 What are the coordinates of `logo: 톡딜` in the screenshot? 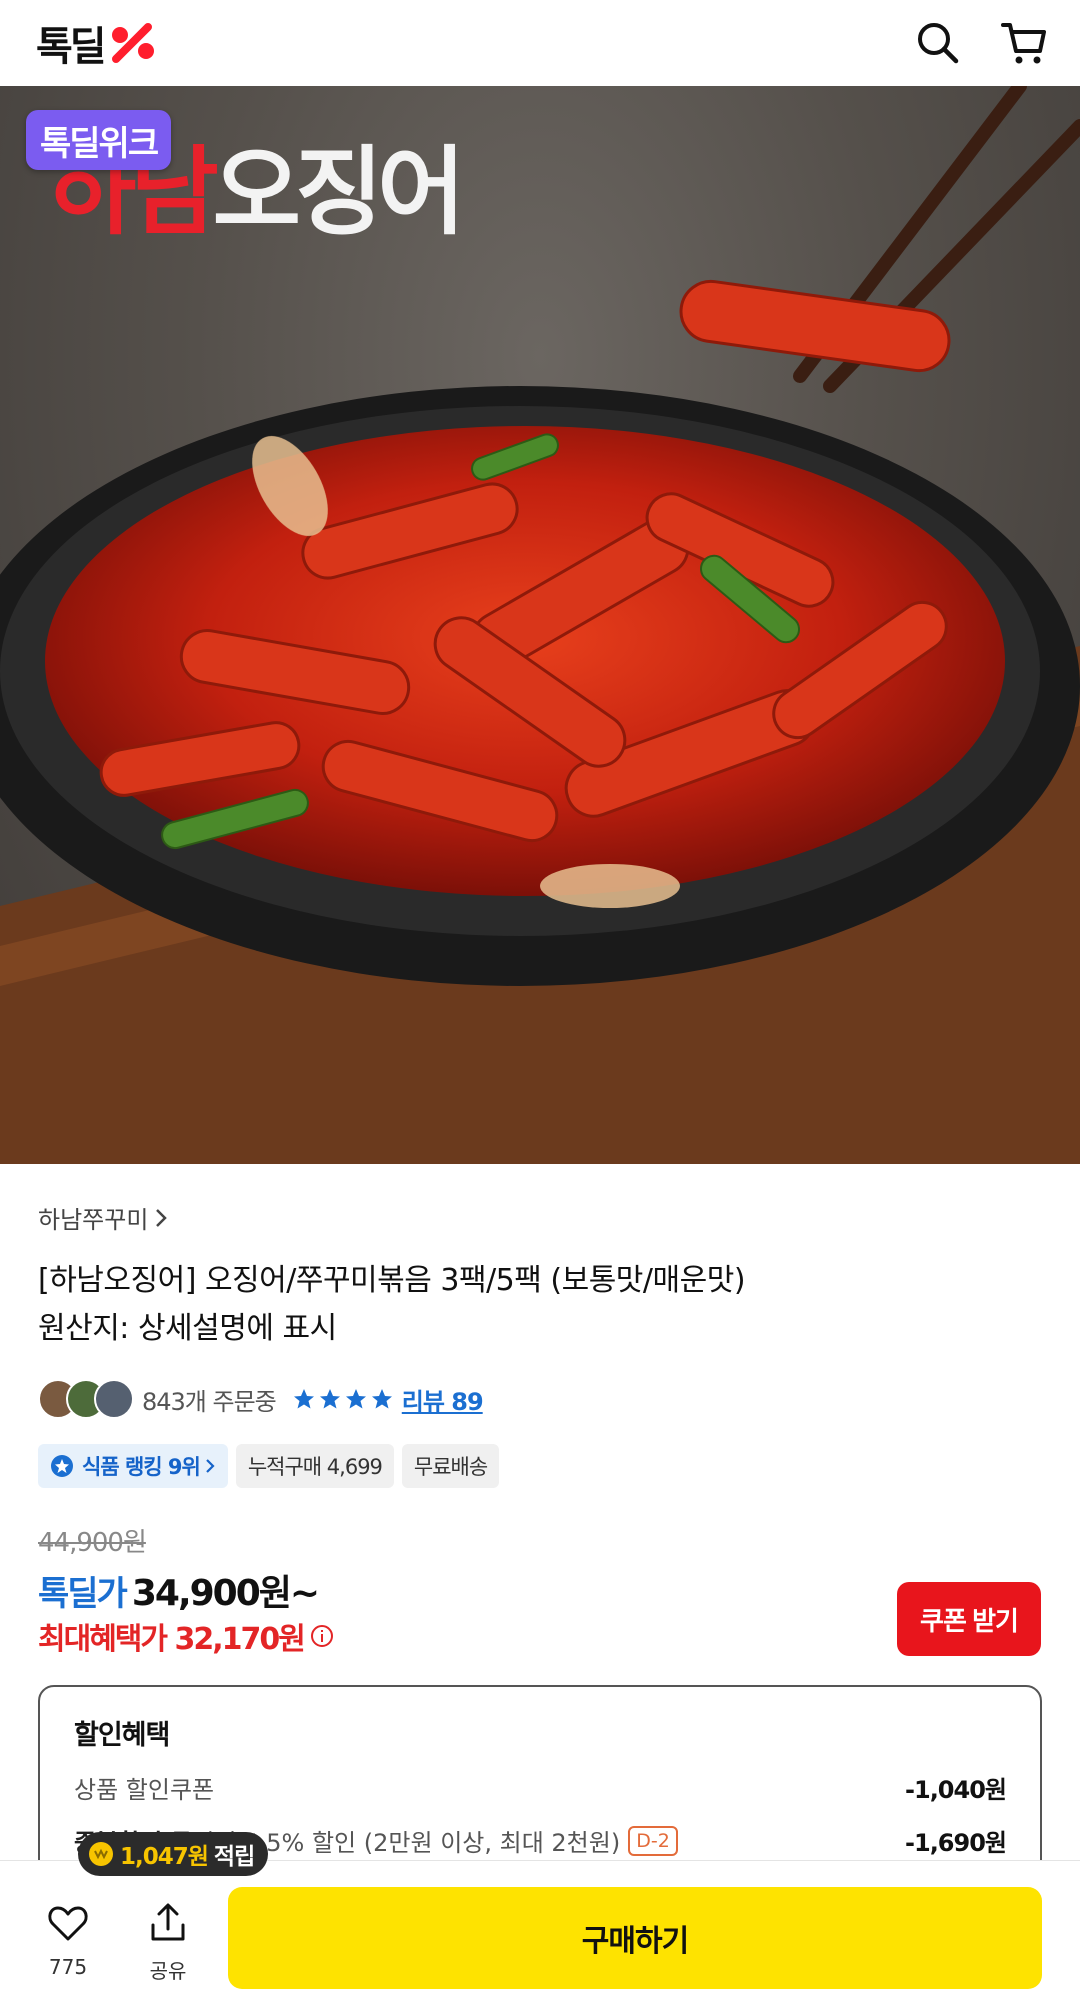 It's located at (97, 43).